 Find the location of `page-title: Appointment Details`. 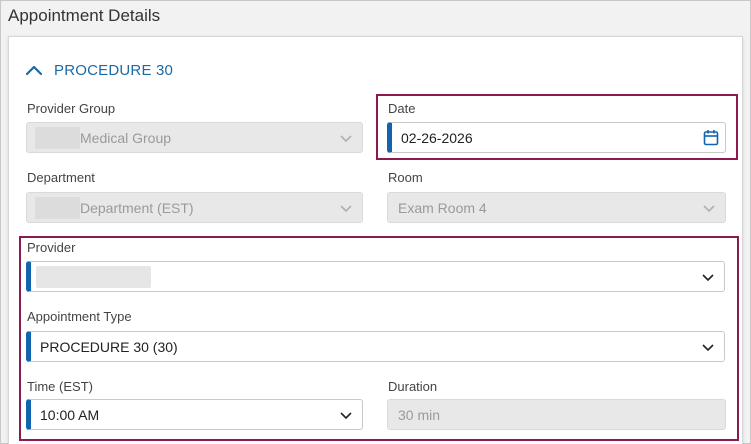

page-title: Appointment Details is located at coordinates (84, 15).